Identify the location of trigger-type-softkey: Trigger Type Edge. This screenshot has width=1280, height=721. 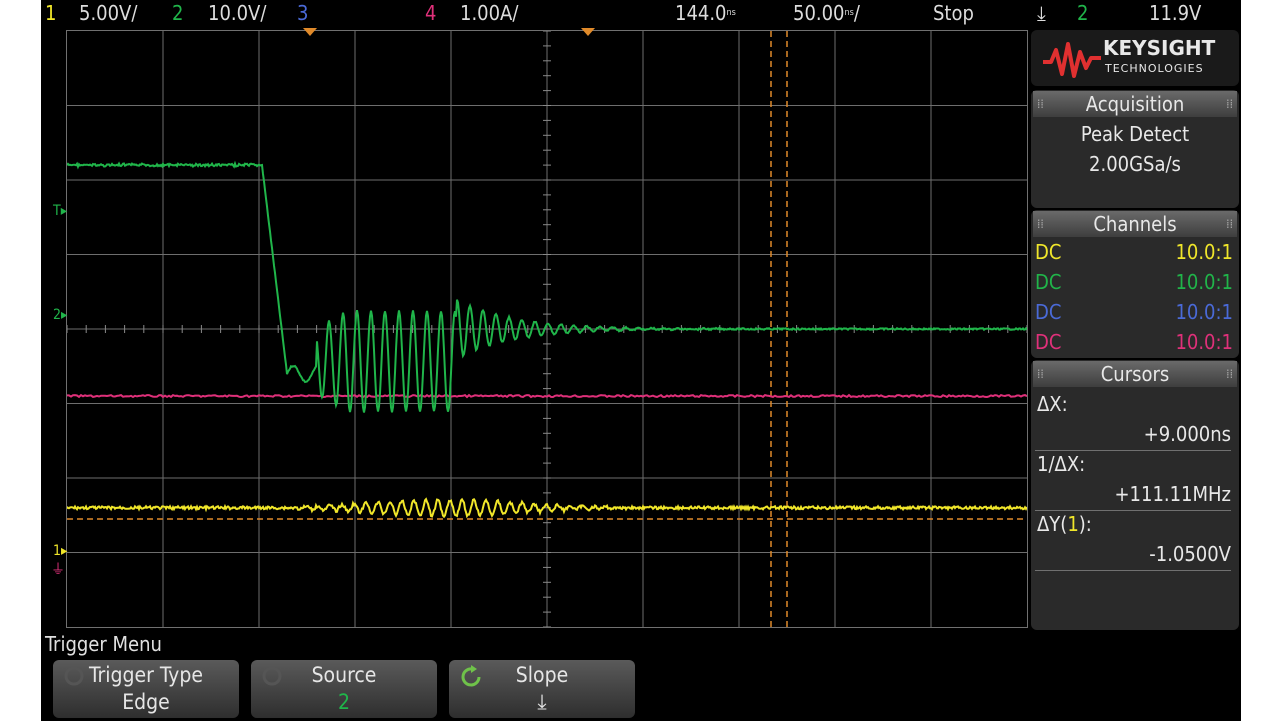
(146, 689).